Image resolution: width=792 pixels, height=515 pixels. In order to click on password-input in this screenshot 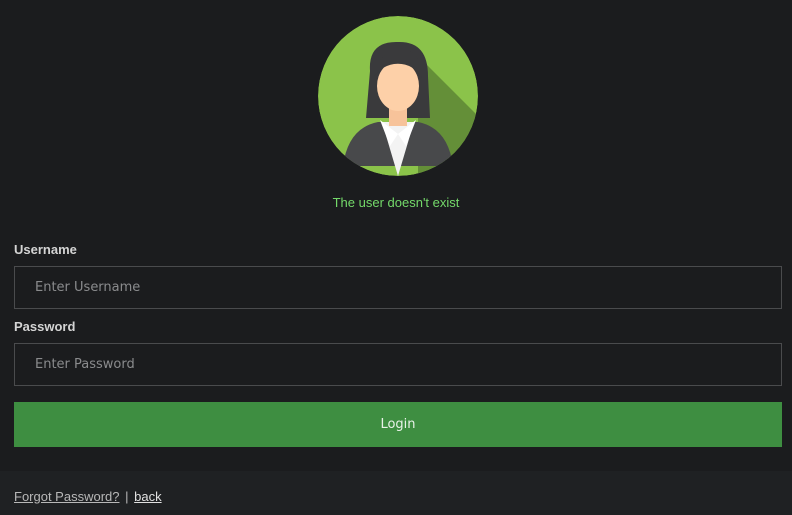, I will do `click(398, 364)`.